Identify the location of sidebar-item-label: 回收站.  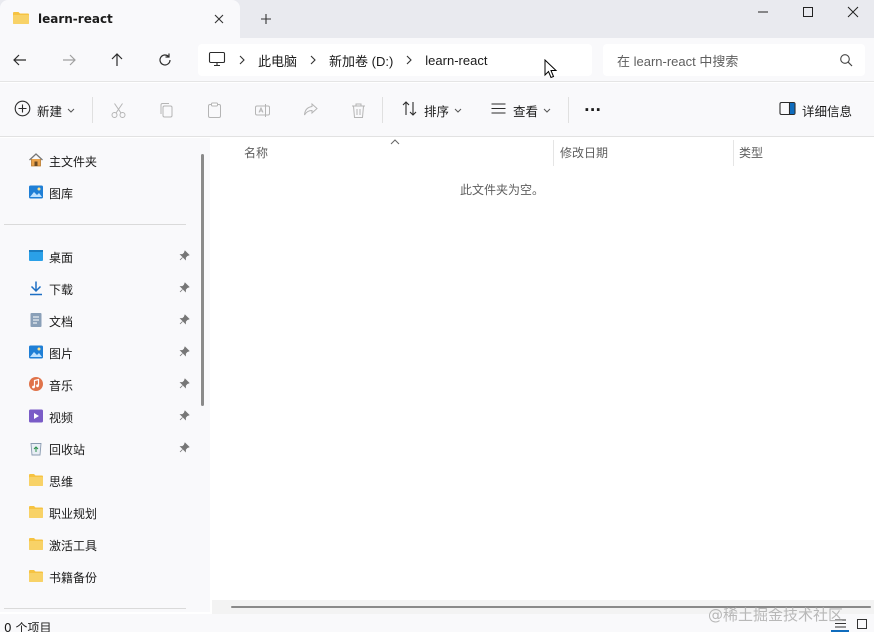
(67, 450).